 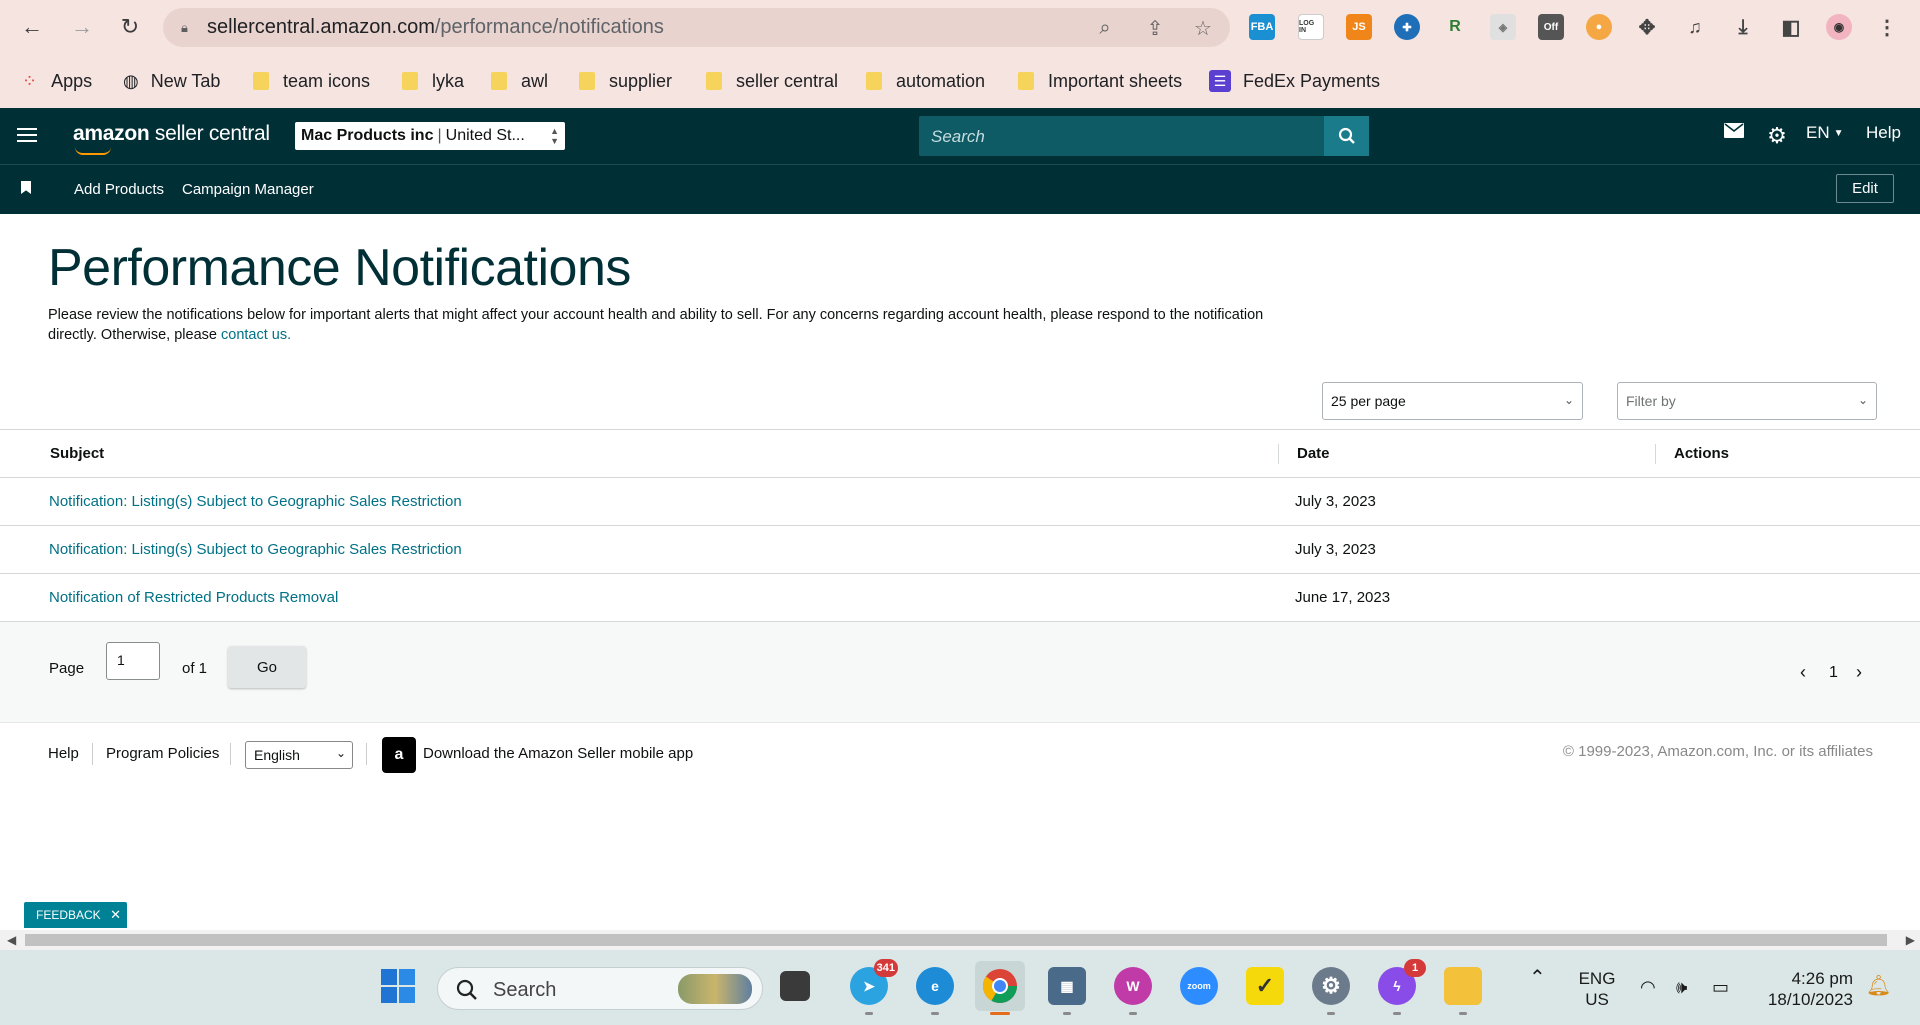 What do you see at coordinates (1803, 672) in the screenshot?
I see `prev-page-icon: ‹` at bounding box center [1803, 672].